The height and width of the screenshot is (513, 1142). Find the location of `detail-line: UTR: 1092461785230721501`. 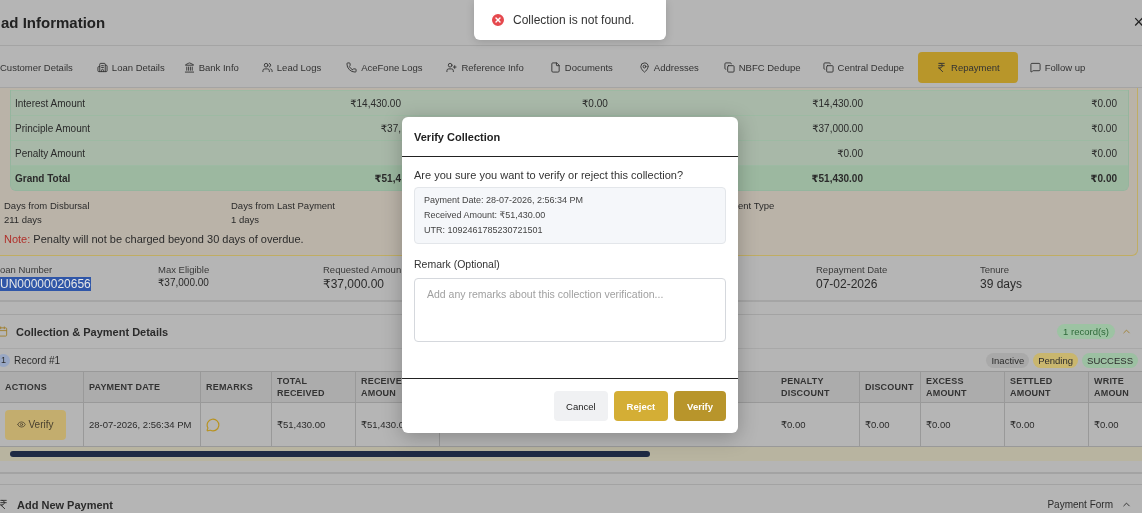

detail-line: UTR: 1092461785230721501 is located at coordinates (484, 230).